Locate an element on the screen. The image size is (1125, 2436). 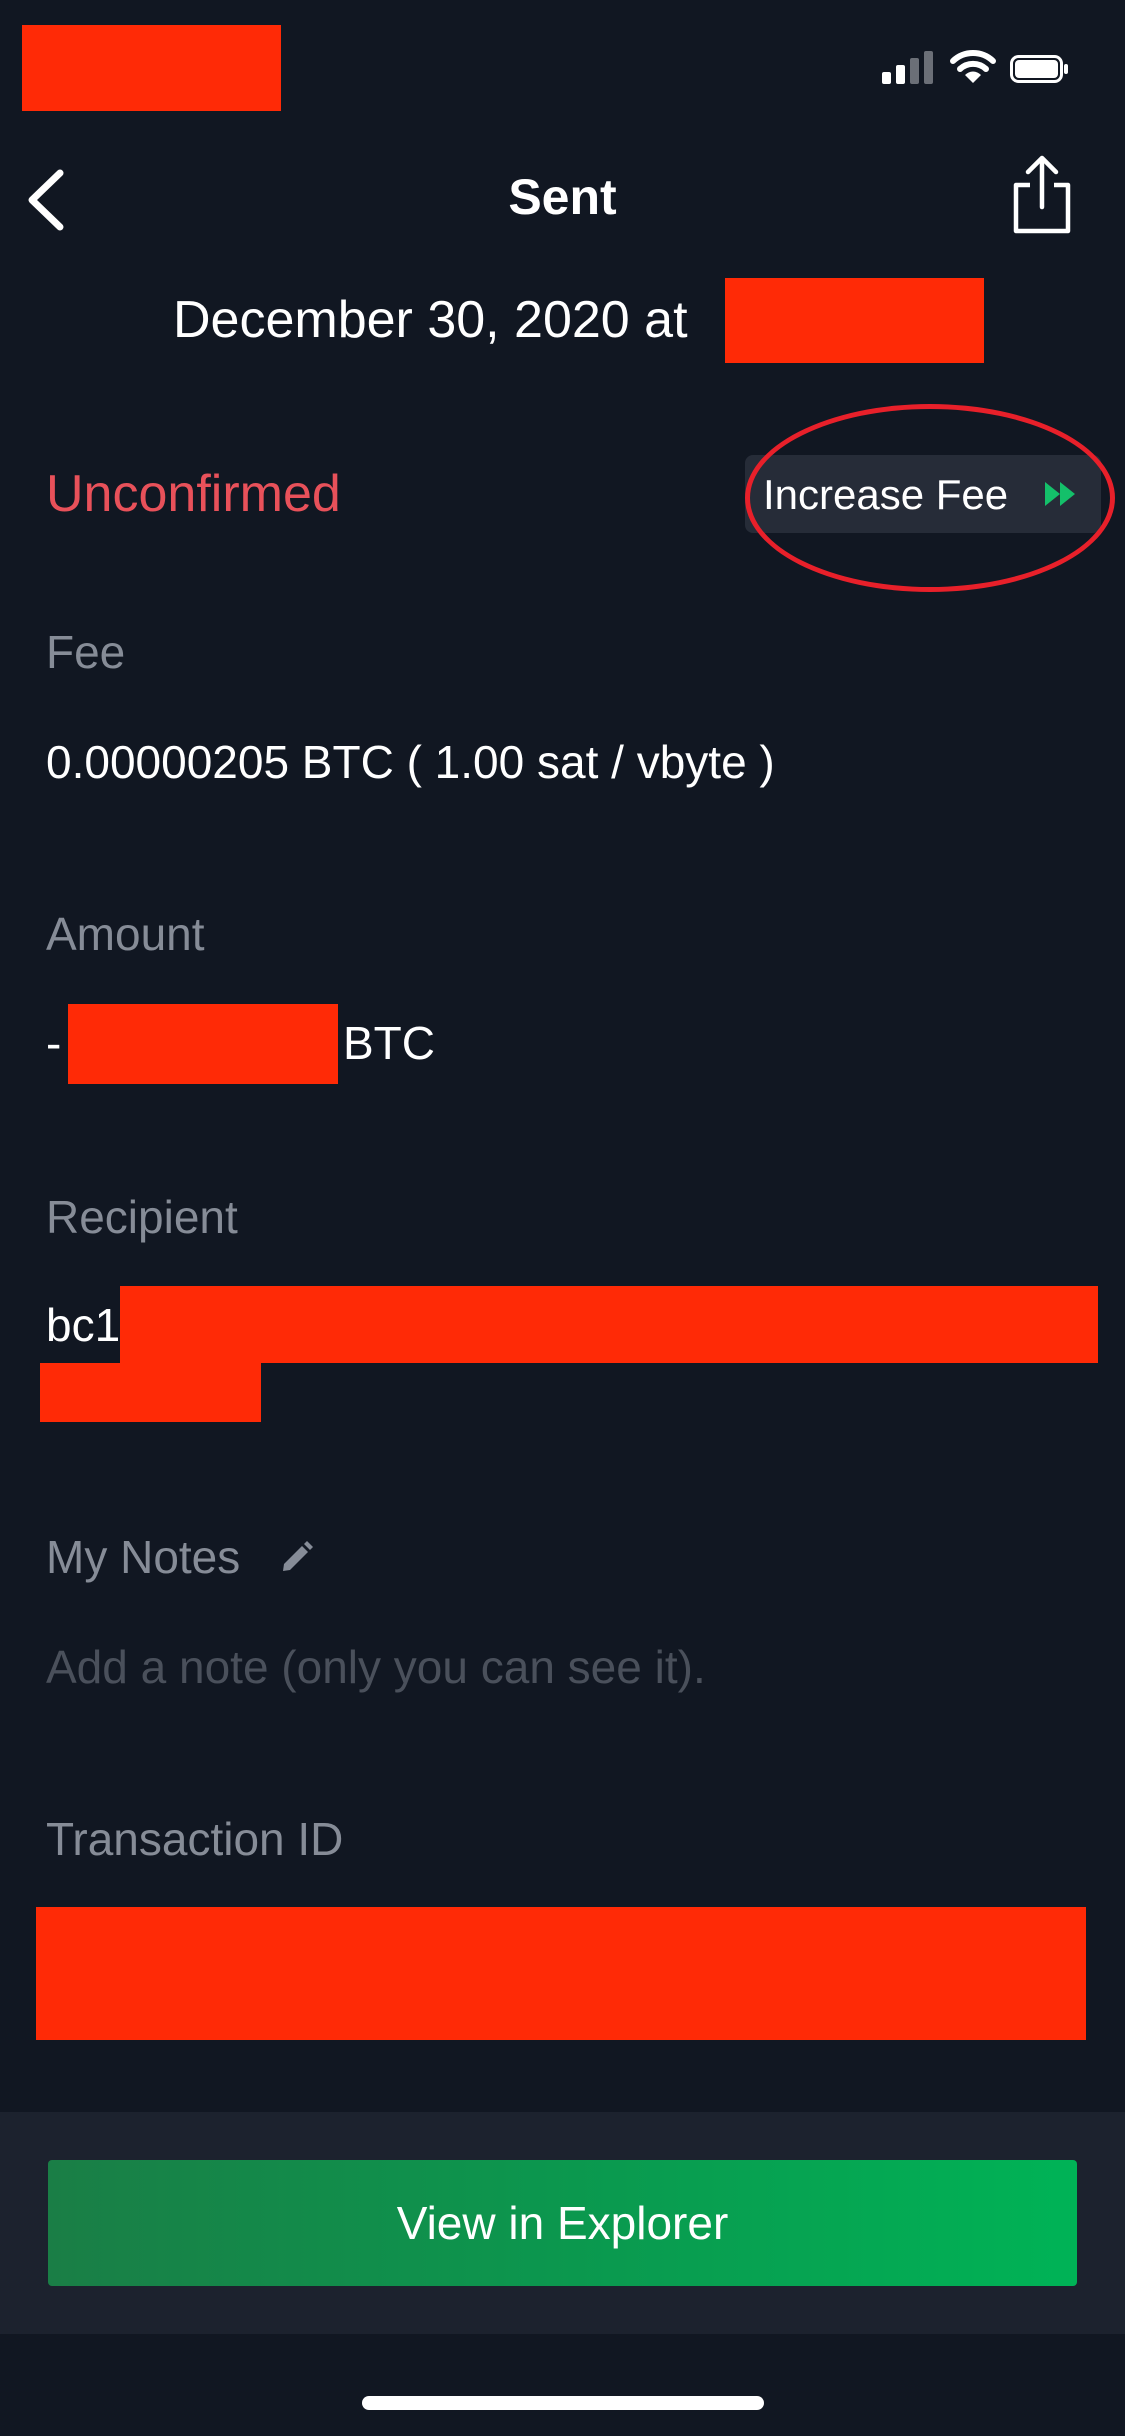
redacted-time is located at coordinates (151, 68).